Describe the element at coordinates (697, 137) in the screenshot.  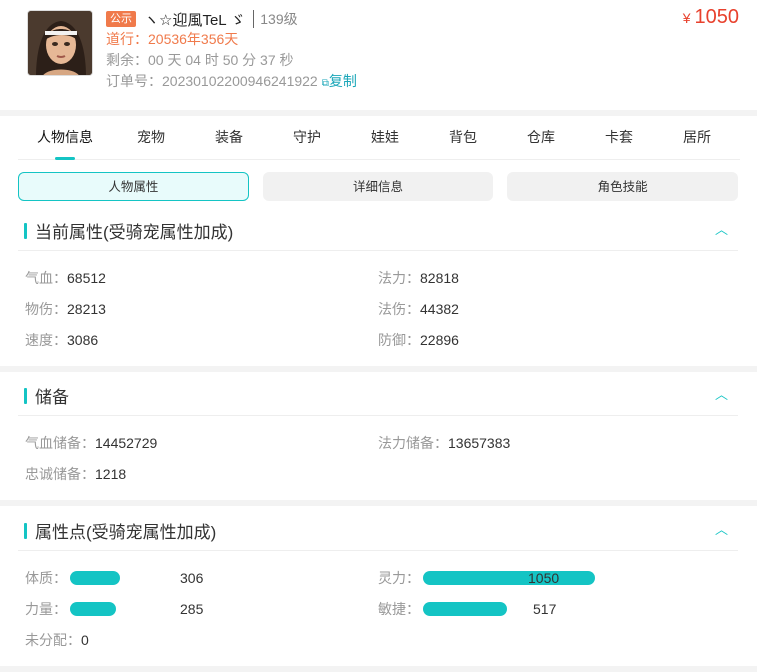
I see `tab-residence: 居所` at that location.